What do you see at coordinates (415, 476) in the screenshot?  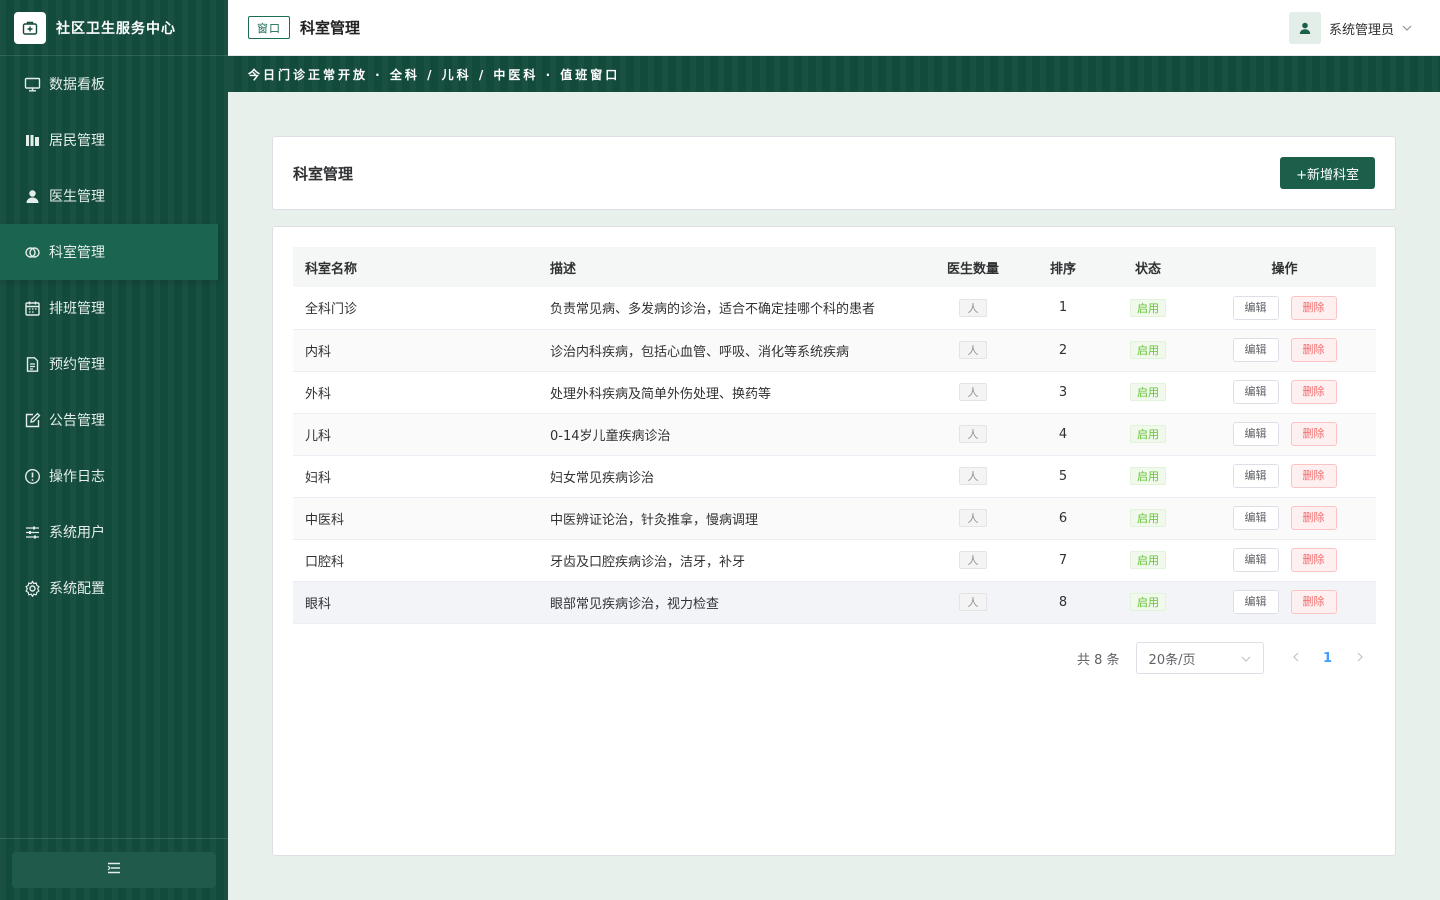 I see `department-name: 妇科` at bounding box center [415, 476].